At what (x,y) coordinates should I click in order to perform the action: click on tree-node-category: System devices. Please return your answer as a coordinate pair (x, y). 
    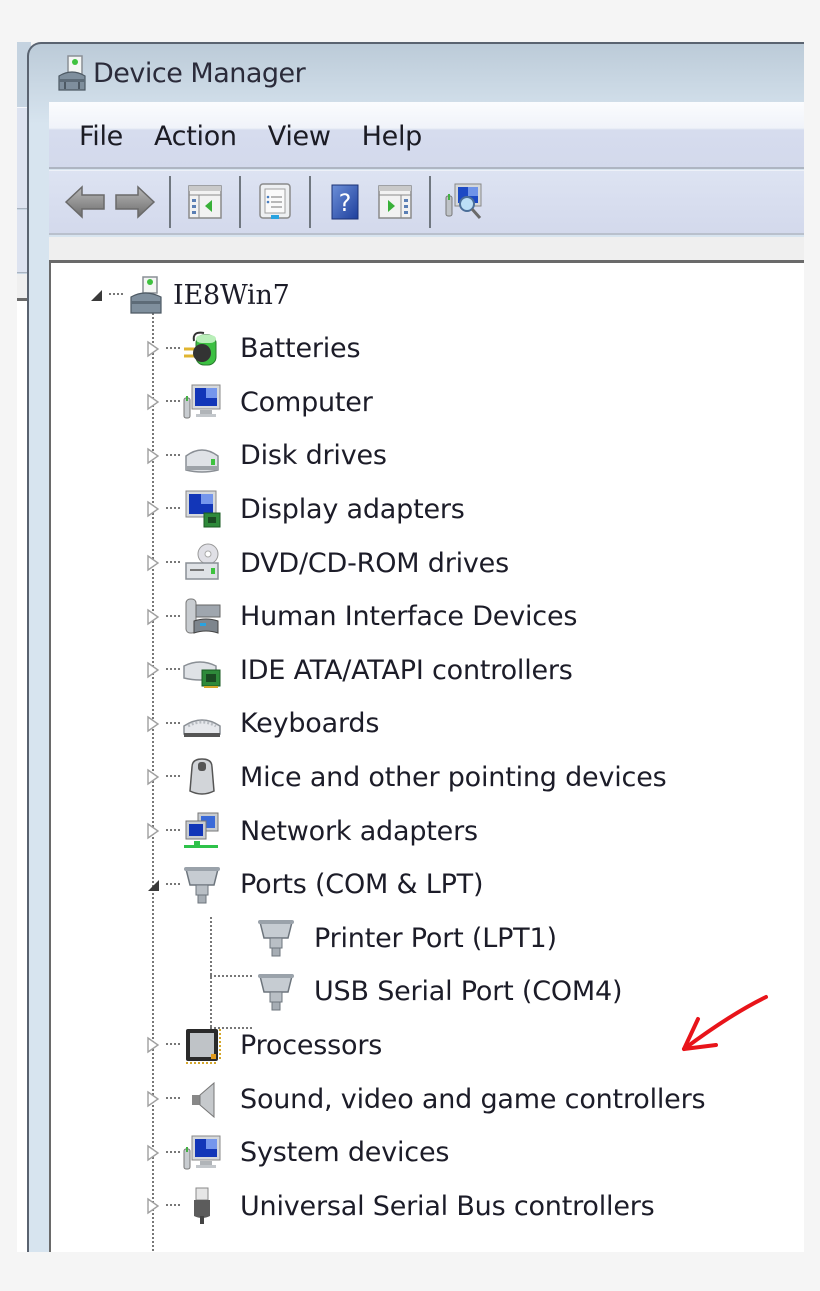
    Looking at the image, I should click on (296, 1153).